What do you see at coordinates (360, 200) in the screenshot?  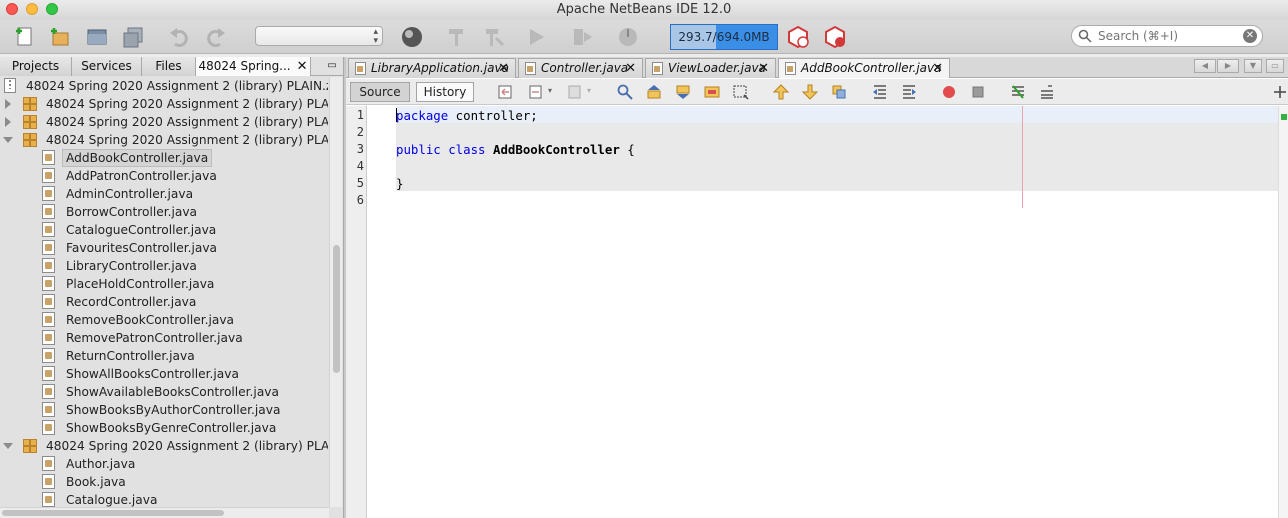 I see `line-number: 6` at bounding box center [360, 200].